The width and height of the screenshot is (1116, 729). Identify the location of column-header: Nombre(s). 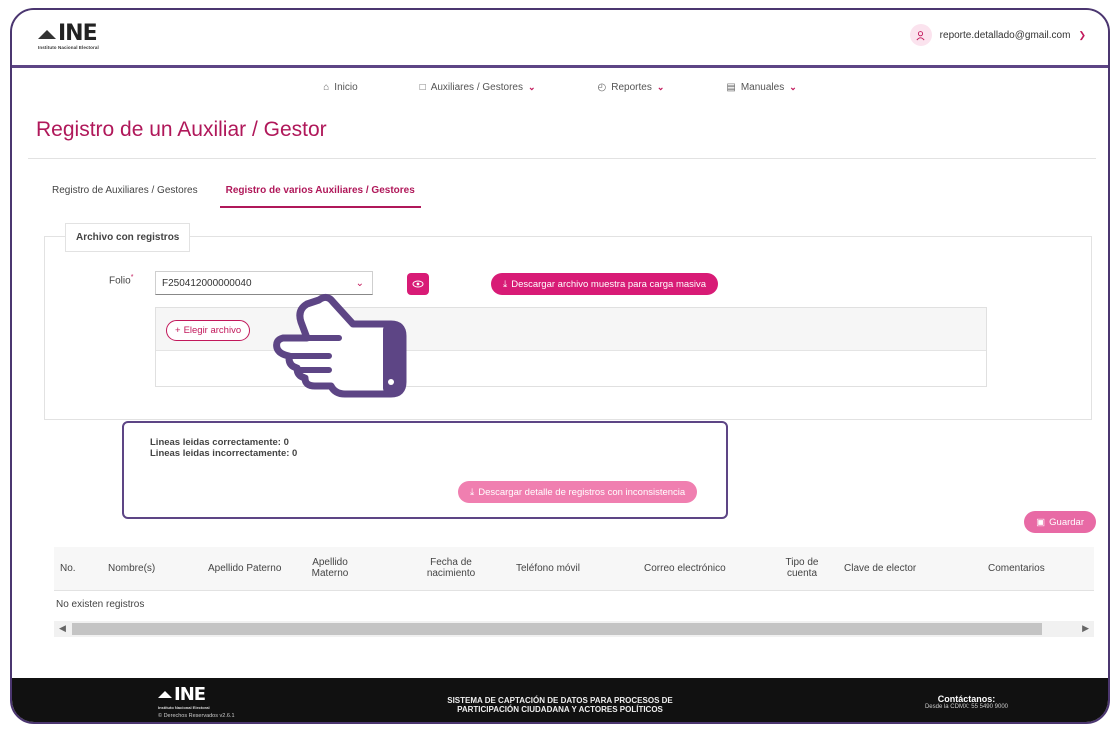
(132, 568).